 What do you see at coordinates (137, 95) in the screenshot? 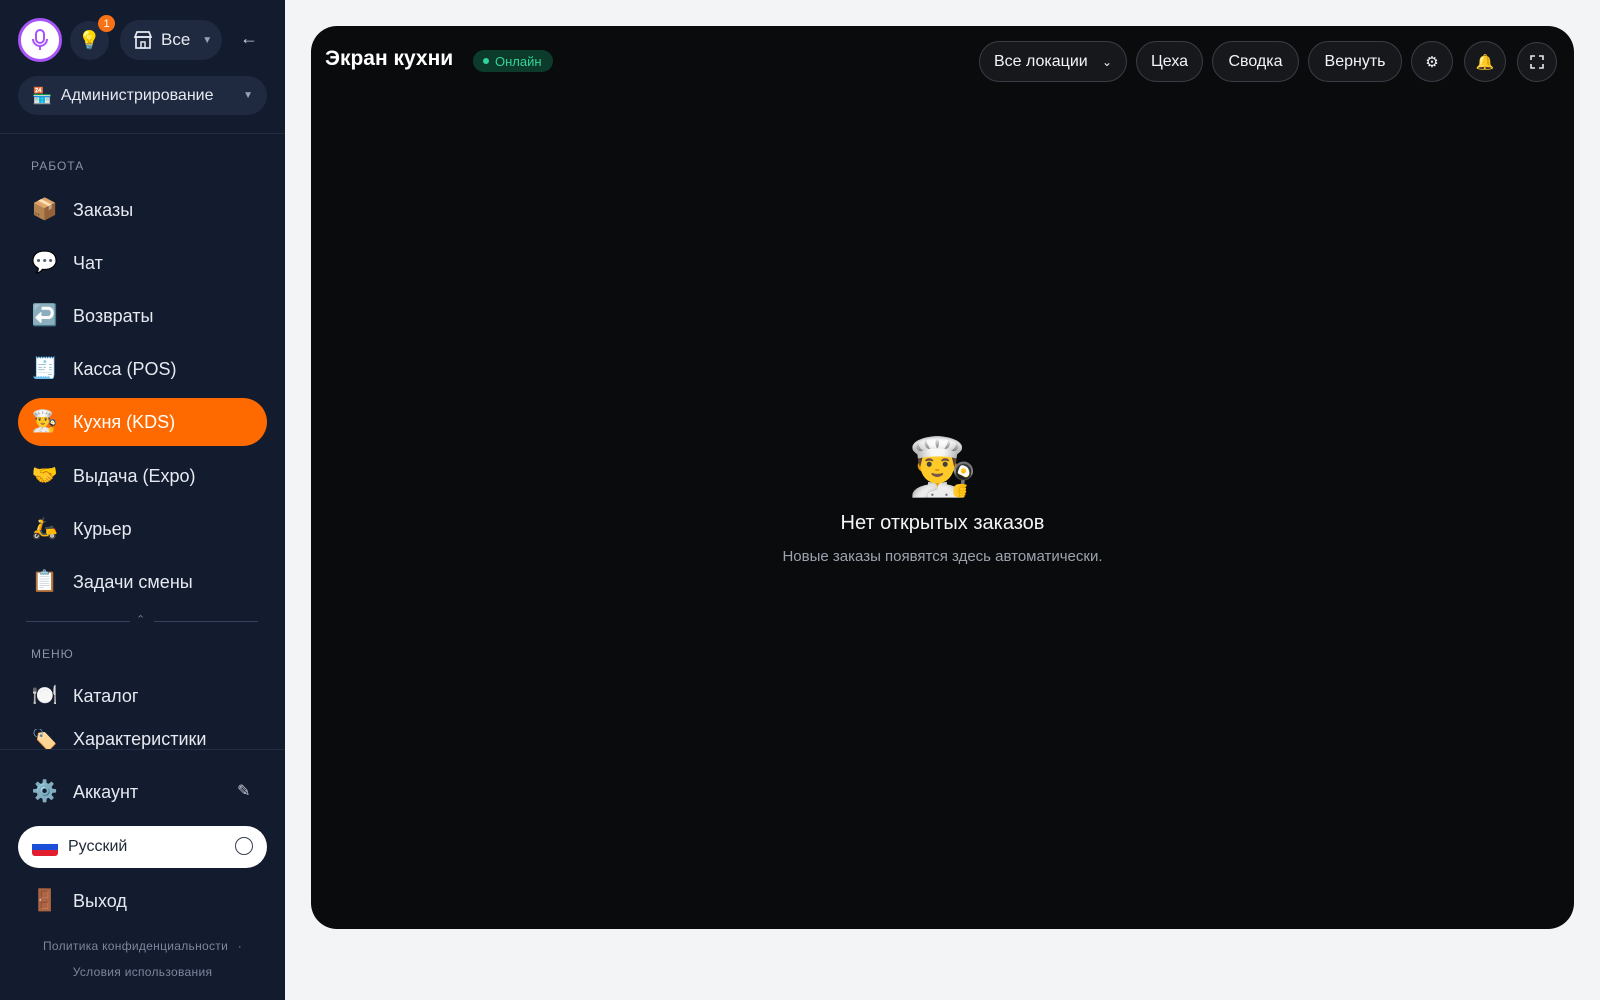
I see `admin-label: Администрирование` at bounding box center [137, 95].